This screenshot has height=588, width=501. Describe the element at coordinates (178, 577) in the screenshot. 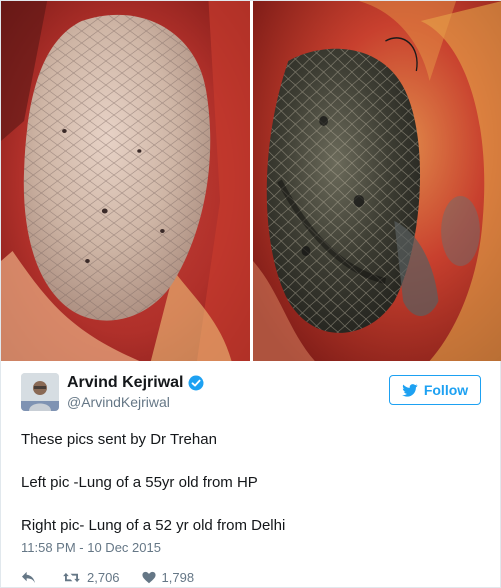

I see `like-count: 1,798` at that location.